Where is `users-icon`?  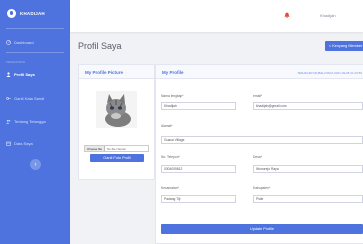
users-icon is located at coordinates (8, 121).